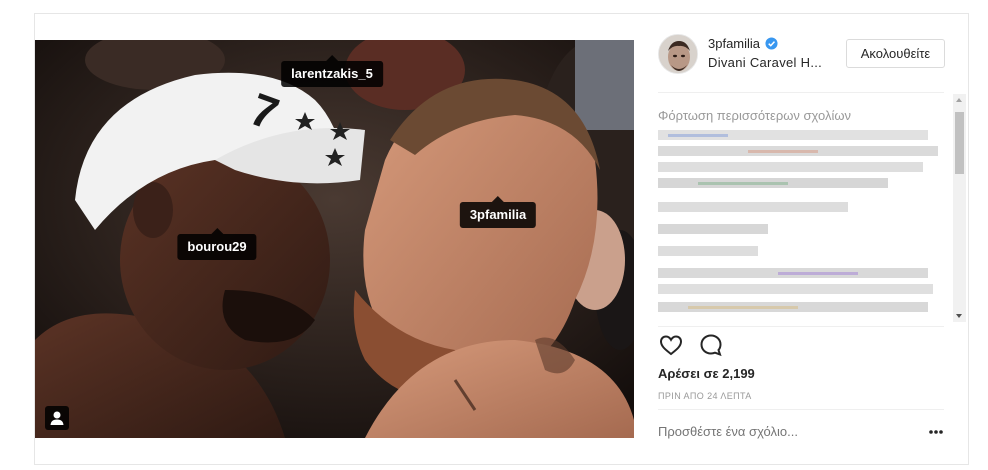 The height and width of the screenshot is (470, 988). I want to click on blurred-comments, so click(798, 221).